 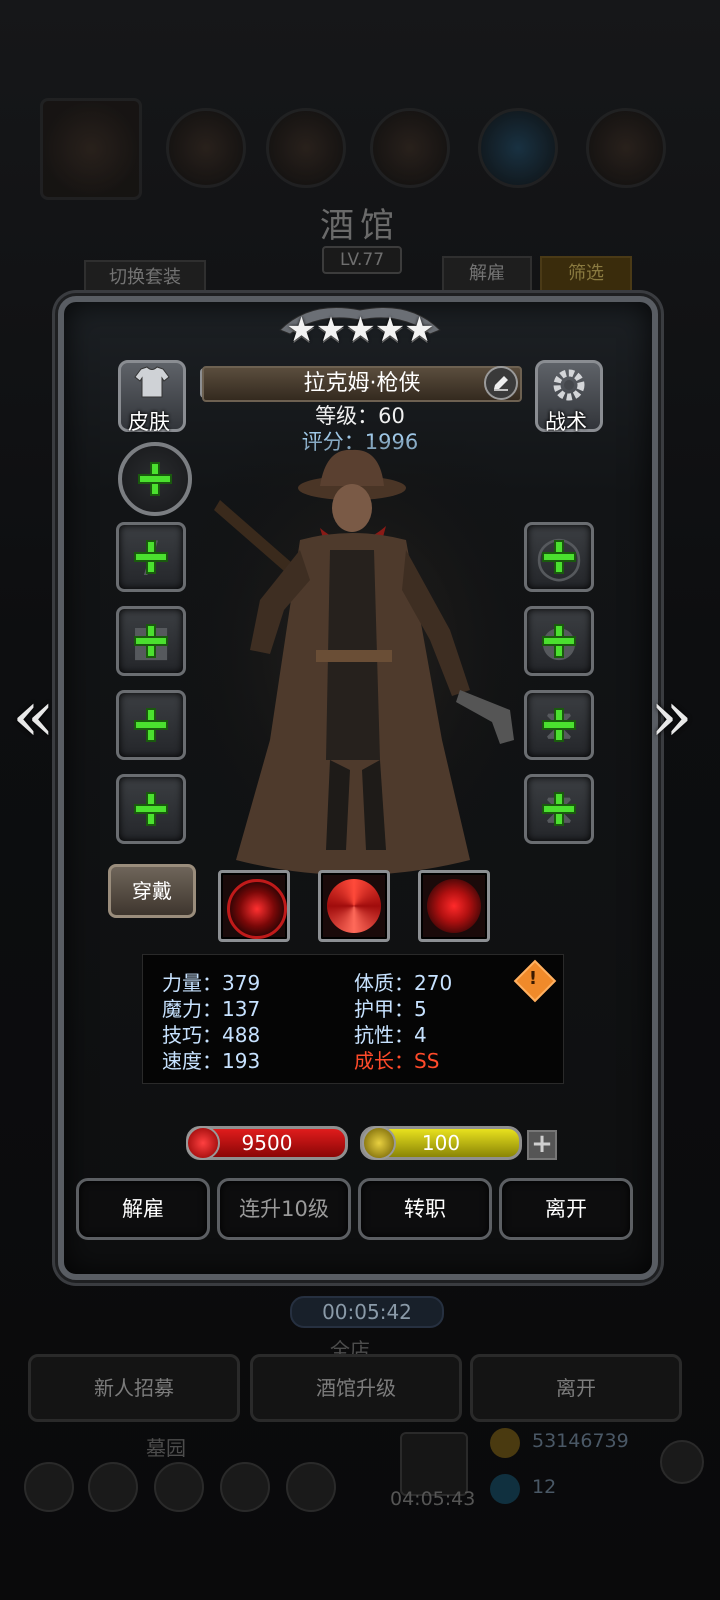 I want to click on add-energy-button: +, so click(x=542, y=1145).